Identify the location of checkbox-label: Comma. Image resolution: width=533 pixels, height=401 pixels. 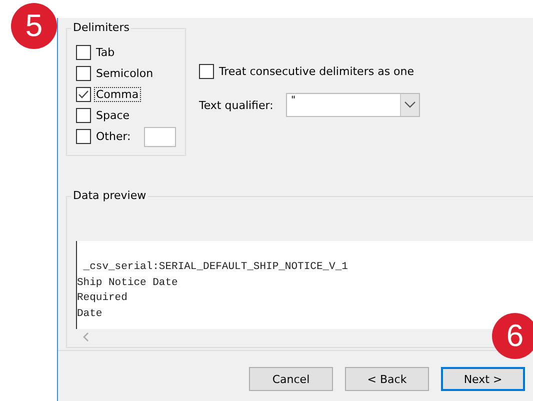
(117, 94).